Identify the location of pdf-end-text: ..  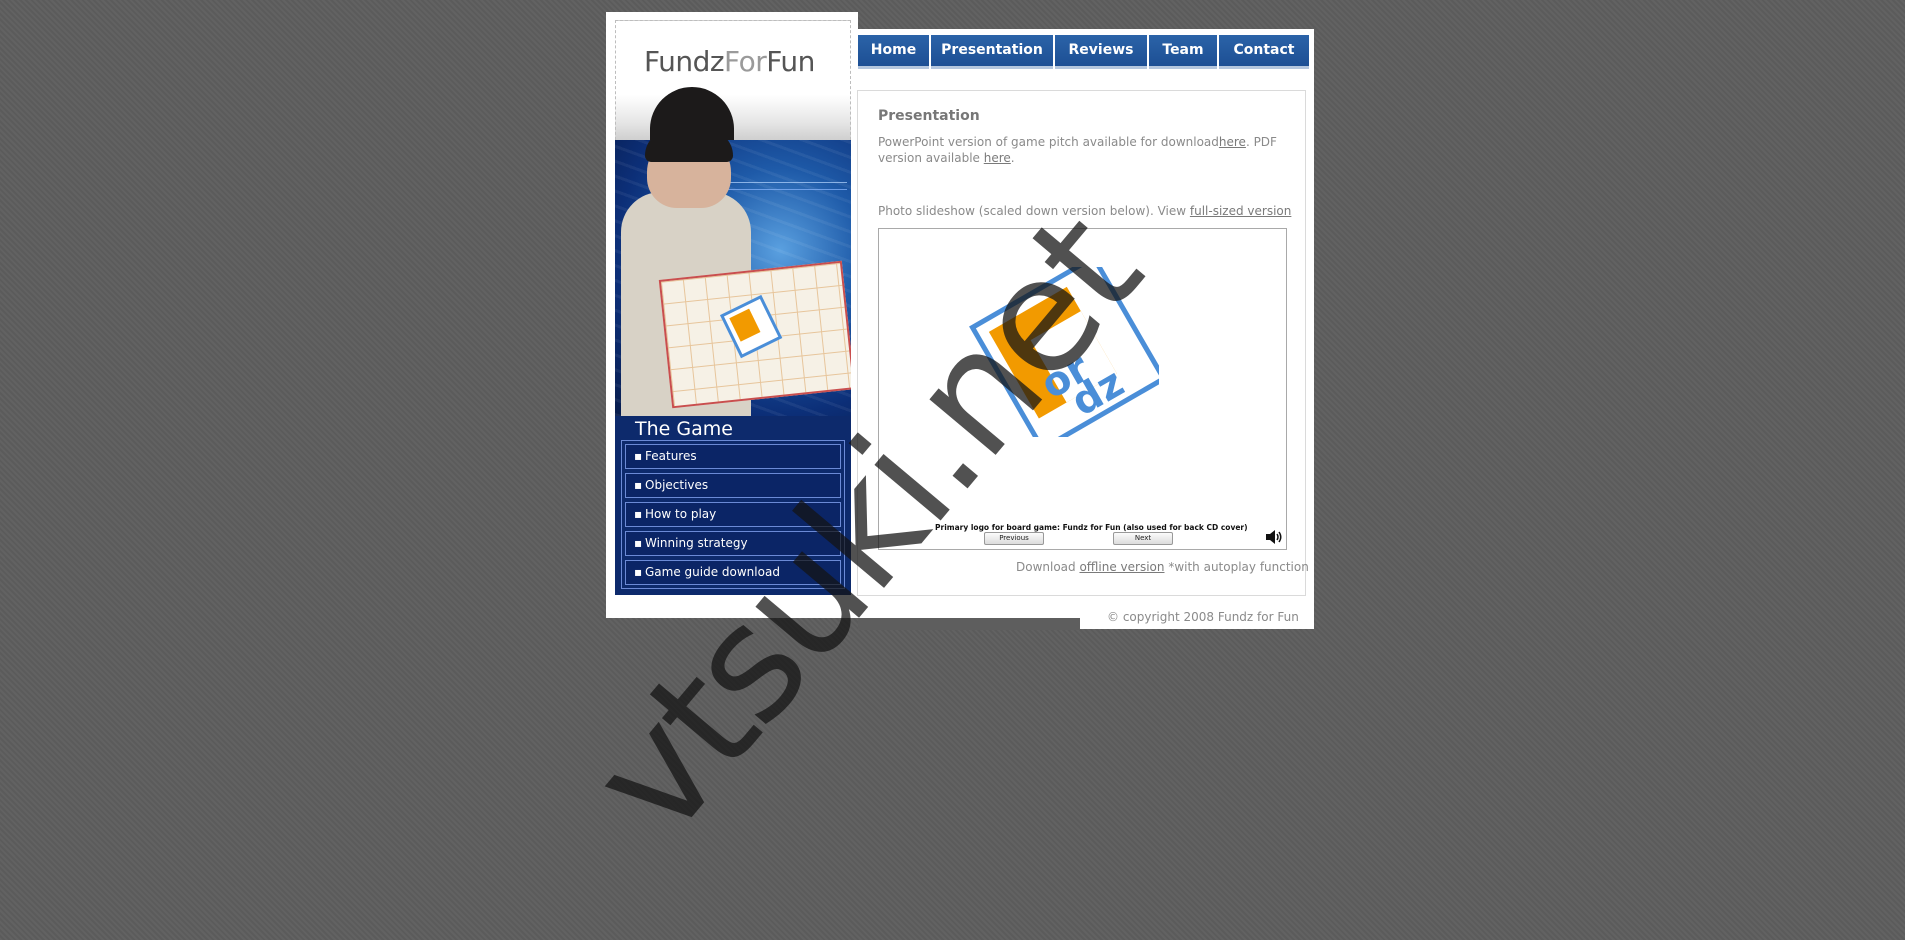
(1012, 158).